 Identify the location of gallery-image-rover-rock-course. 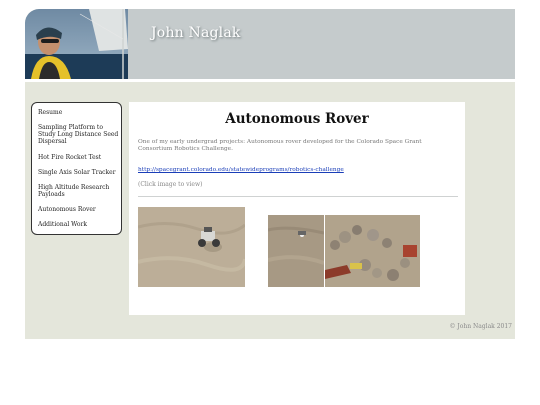
(372, 251).